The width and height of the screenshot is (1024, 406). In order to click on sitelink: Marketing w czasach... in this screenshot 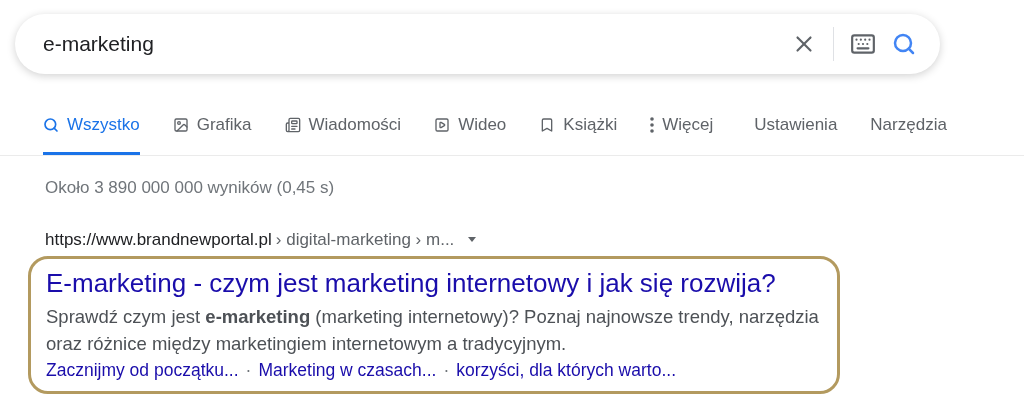, I will do `click(347, 370)`.